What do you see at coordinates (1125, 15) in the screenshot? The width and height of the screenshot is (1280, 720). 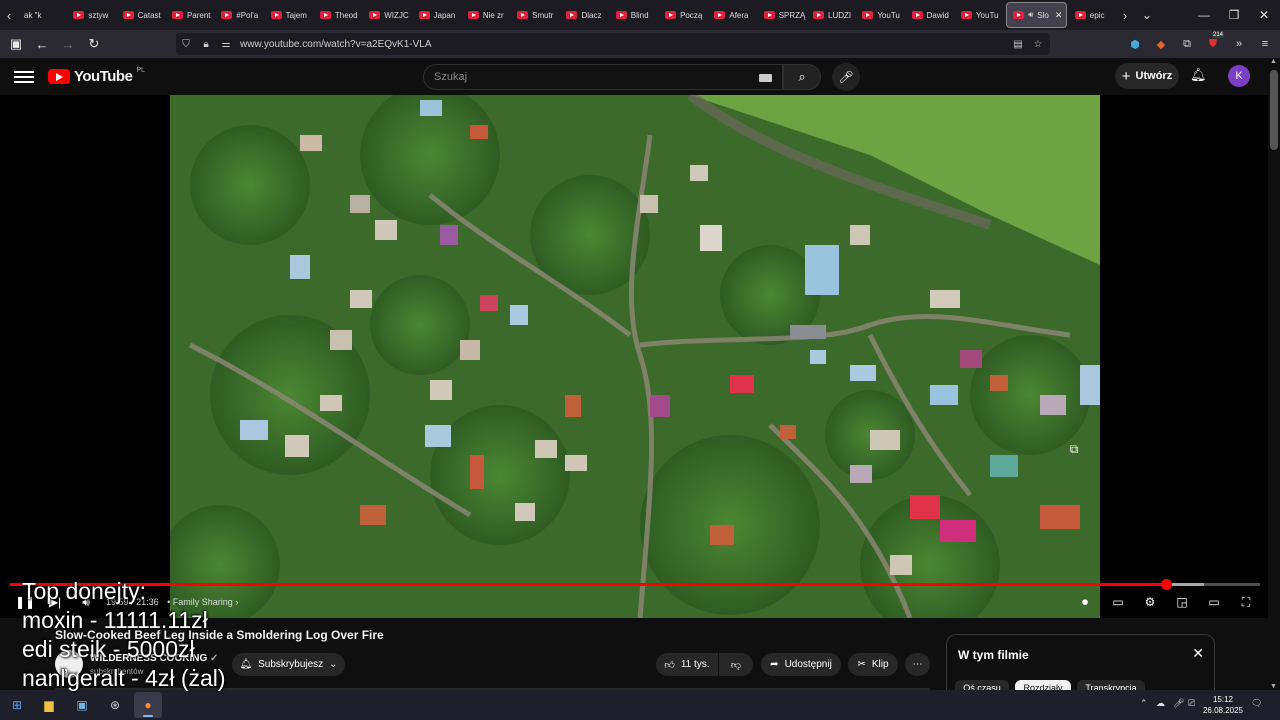 I see `tabs-scroll-right-icon: ›` at bounding box center [1125, 15].